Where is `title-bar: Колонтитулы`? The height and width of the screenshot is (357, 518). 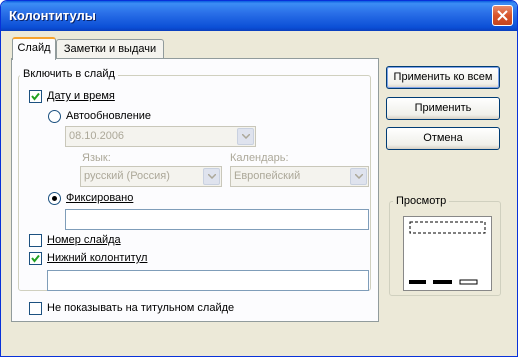
title-bar: Колонтитулы is located at coordinates (259, 16).